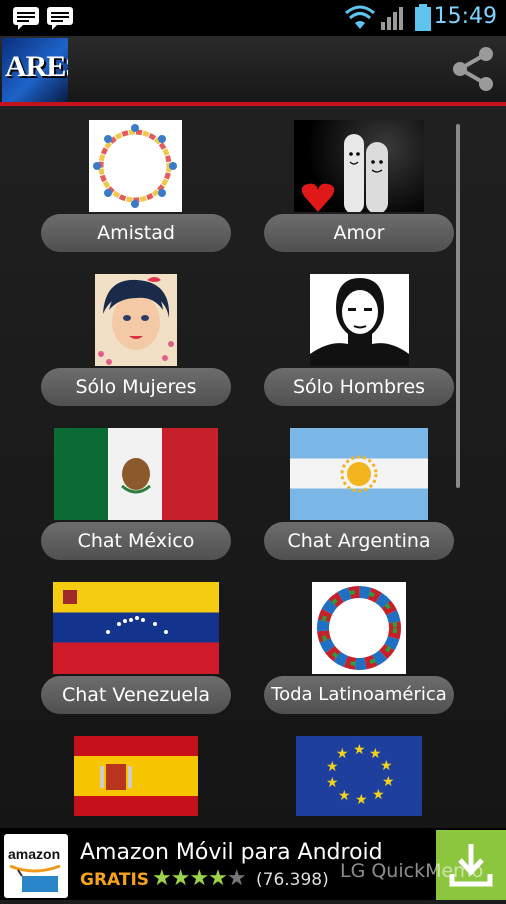 The width and height of the screenshot is (506, 904). I want to click on eu-stars-icon: ★ ★★★ ★★★★ ★★, so click(360, 775).